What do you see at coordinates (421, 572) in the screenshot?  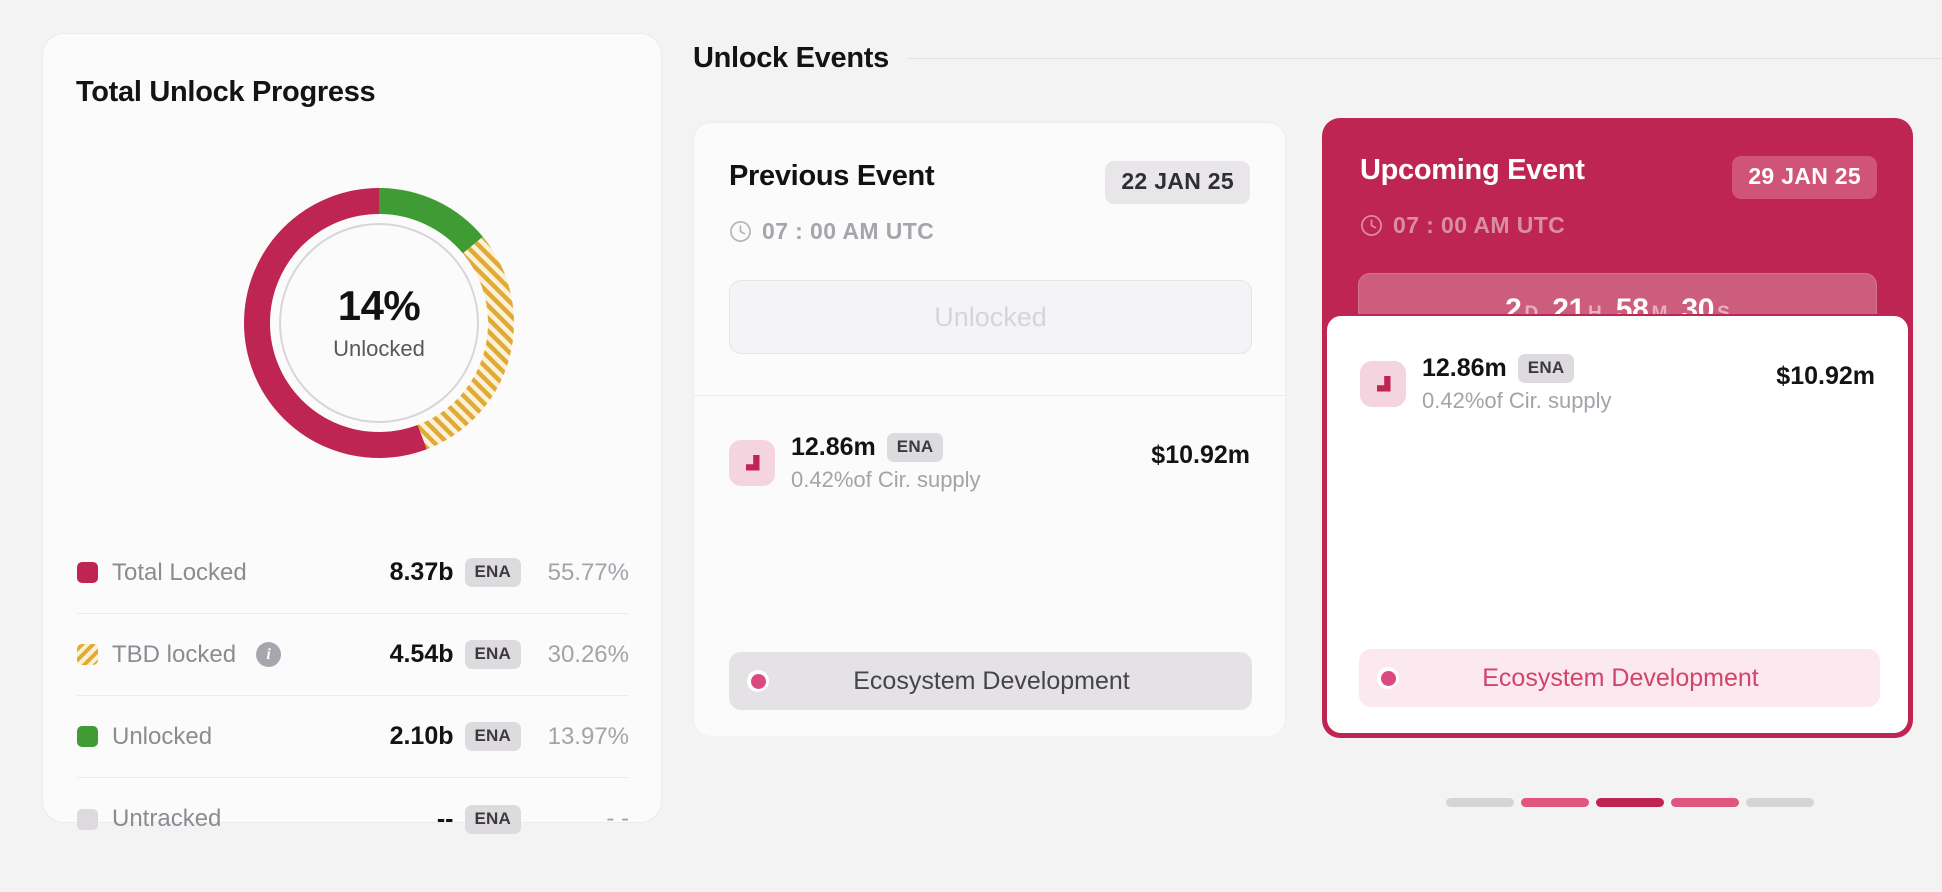 I see `legend-value: 8.37b` at bounding box center [421, 572].